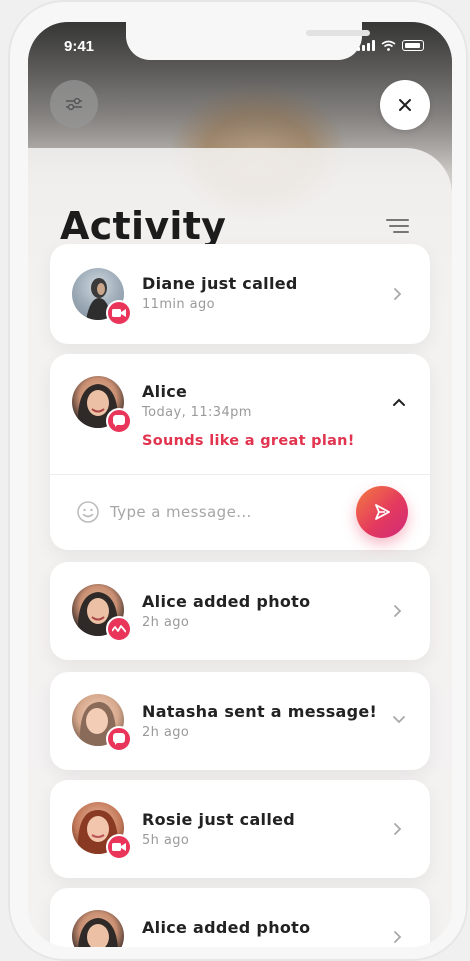 Image resolution: width=470 pixels, height=961 pixels. Describe the element at coordinates (79, 46) in the screenshot. I see `status-time: 9:41` at that location.